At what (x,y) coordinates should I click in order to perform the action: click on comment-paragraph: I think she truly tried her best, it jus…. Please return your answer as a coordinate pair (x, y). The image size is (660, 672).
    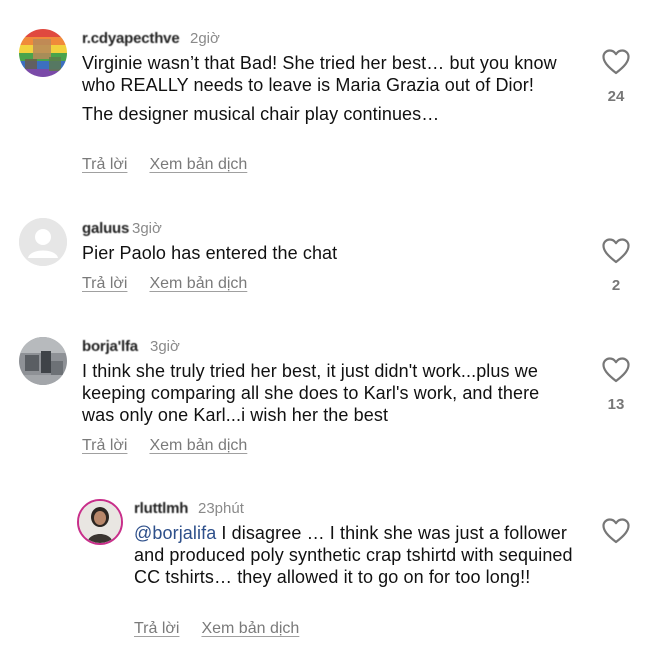
    Looking at the image, I should click on (311, 393).